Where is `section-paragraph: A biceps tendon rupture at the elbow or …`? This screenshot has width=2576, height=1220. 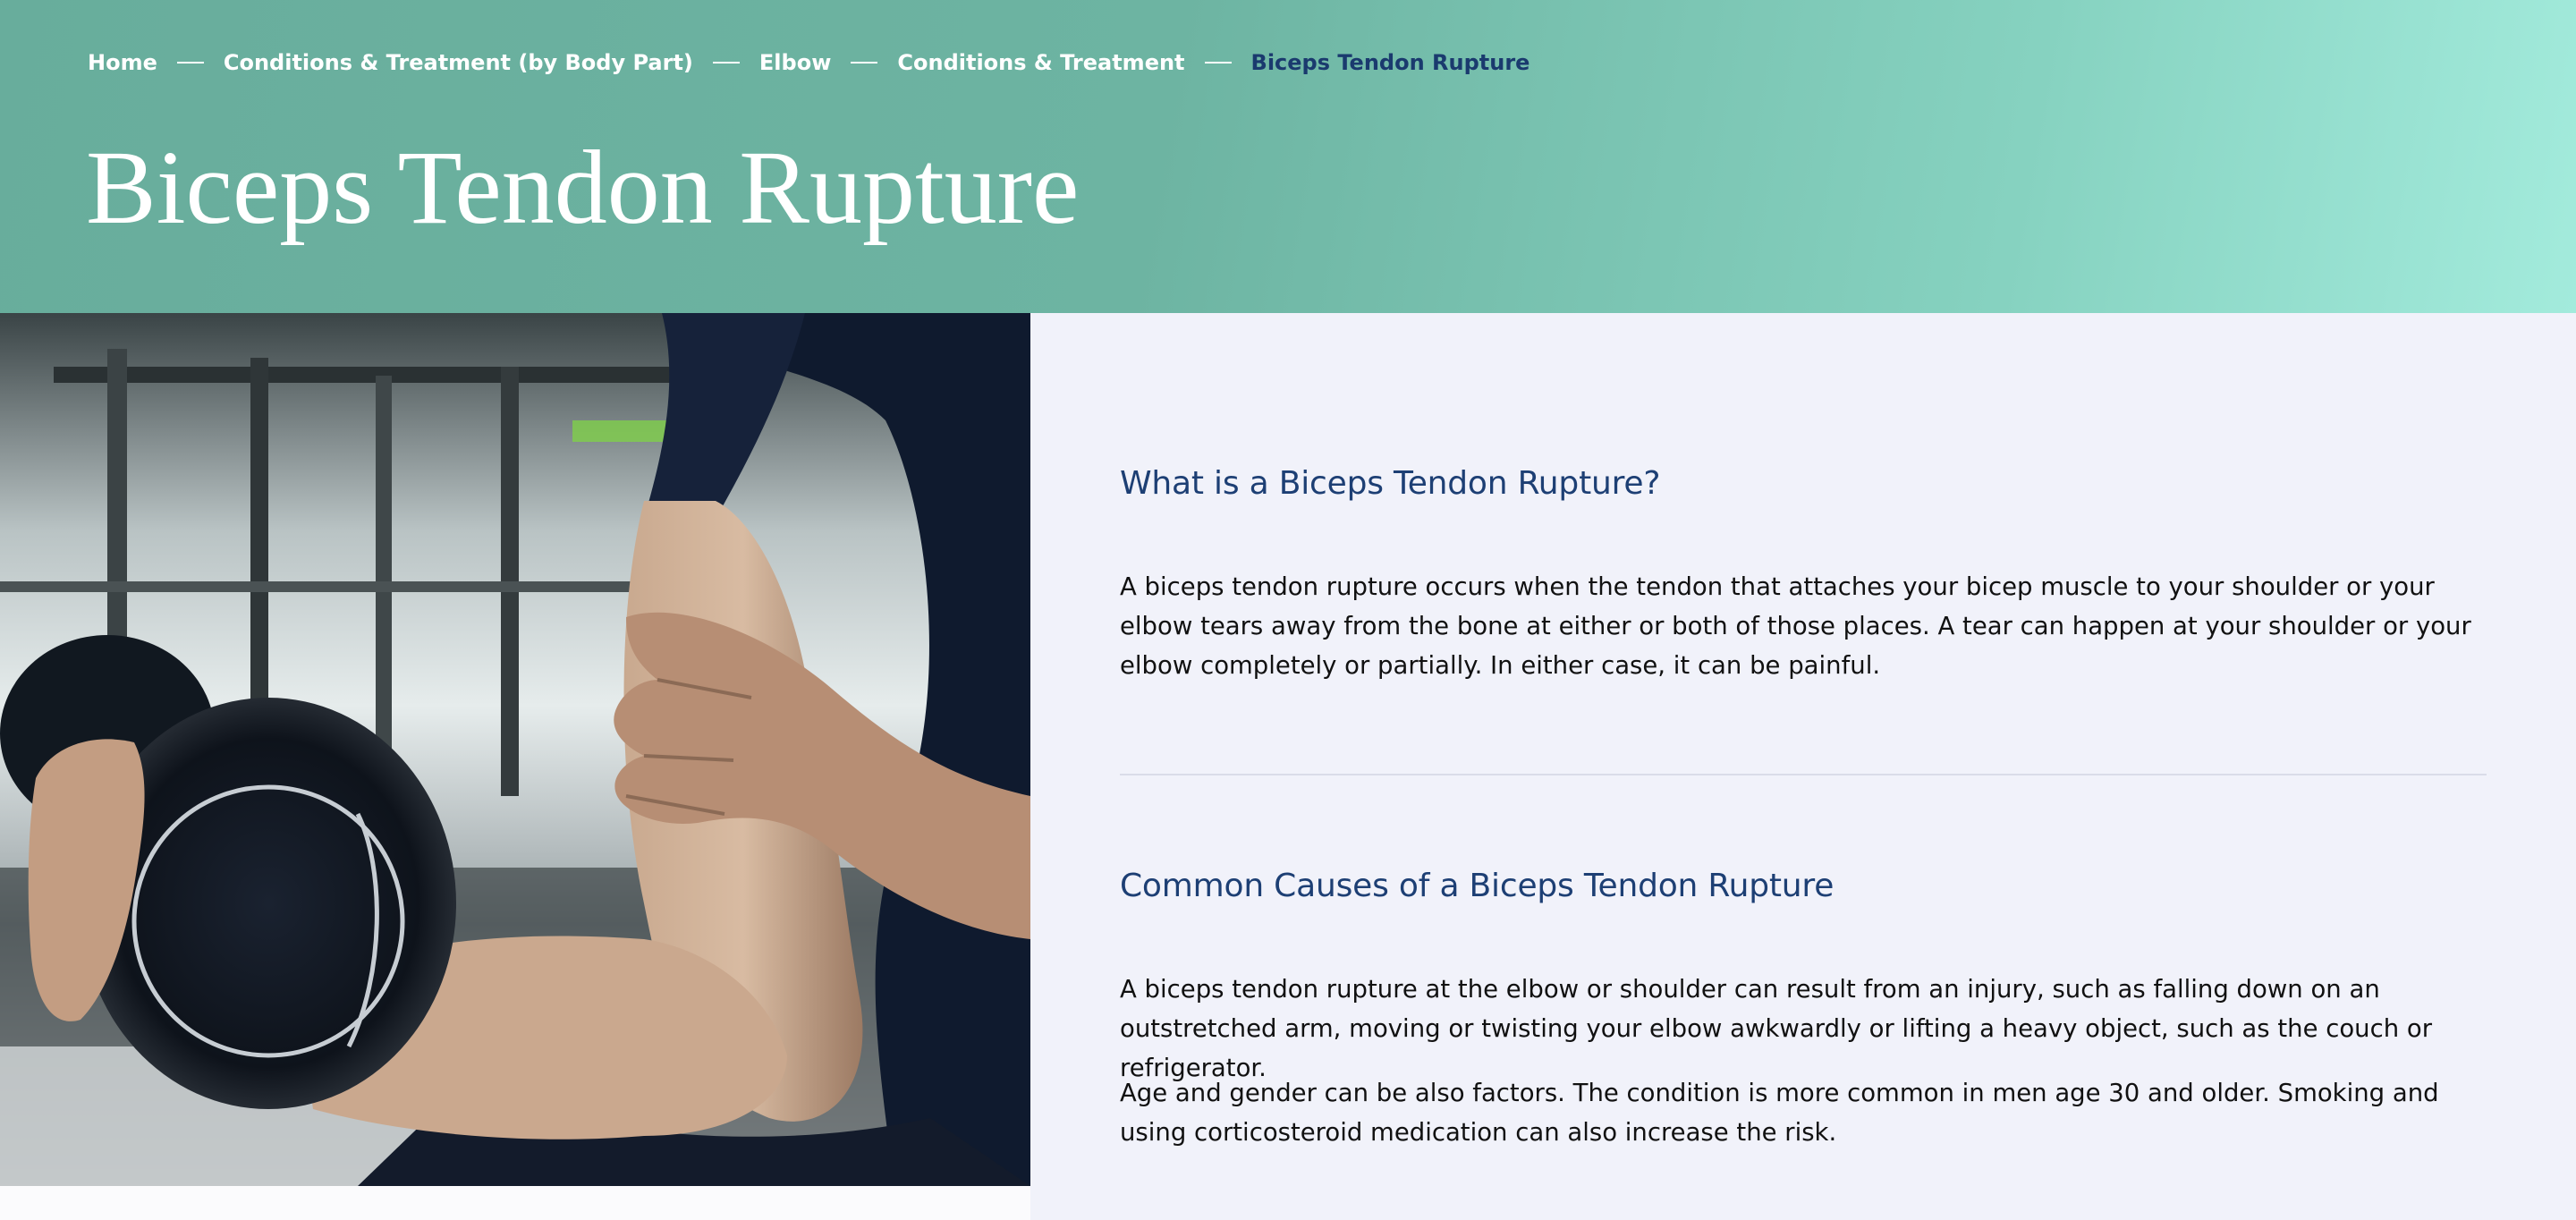
section-paragraph: A biceps tendon rupture at the elbow or … is located at coordinates (1776, 1028).